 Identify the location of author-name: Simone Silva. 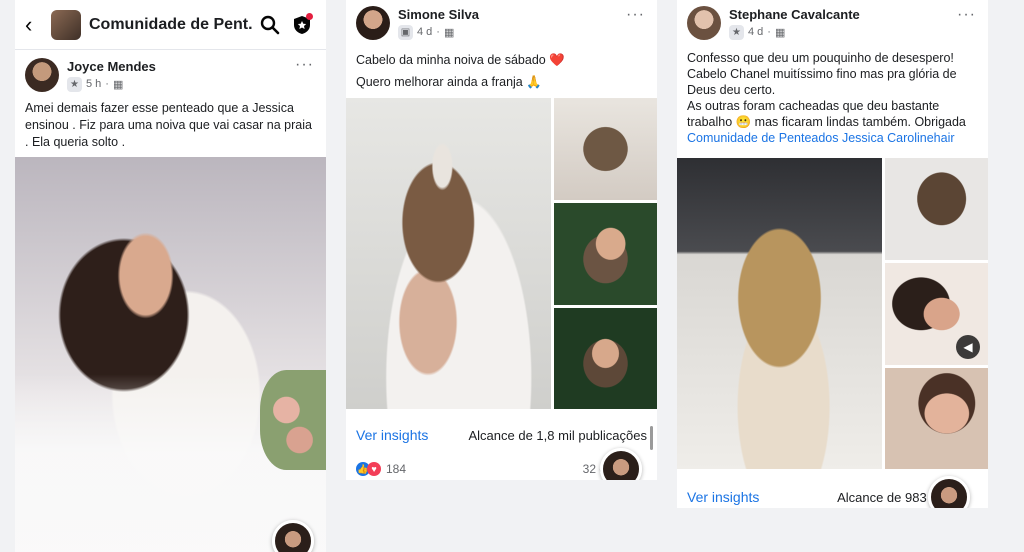
(438, 14).